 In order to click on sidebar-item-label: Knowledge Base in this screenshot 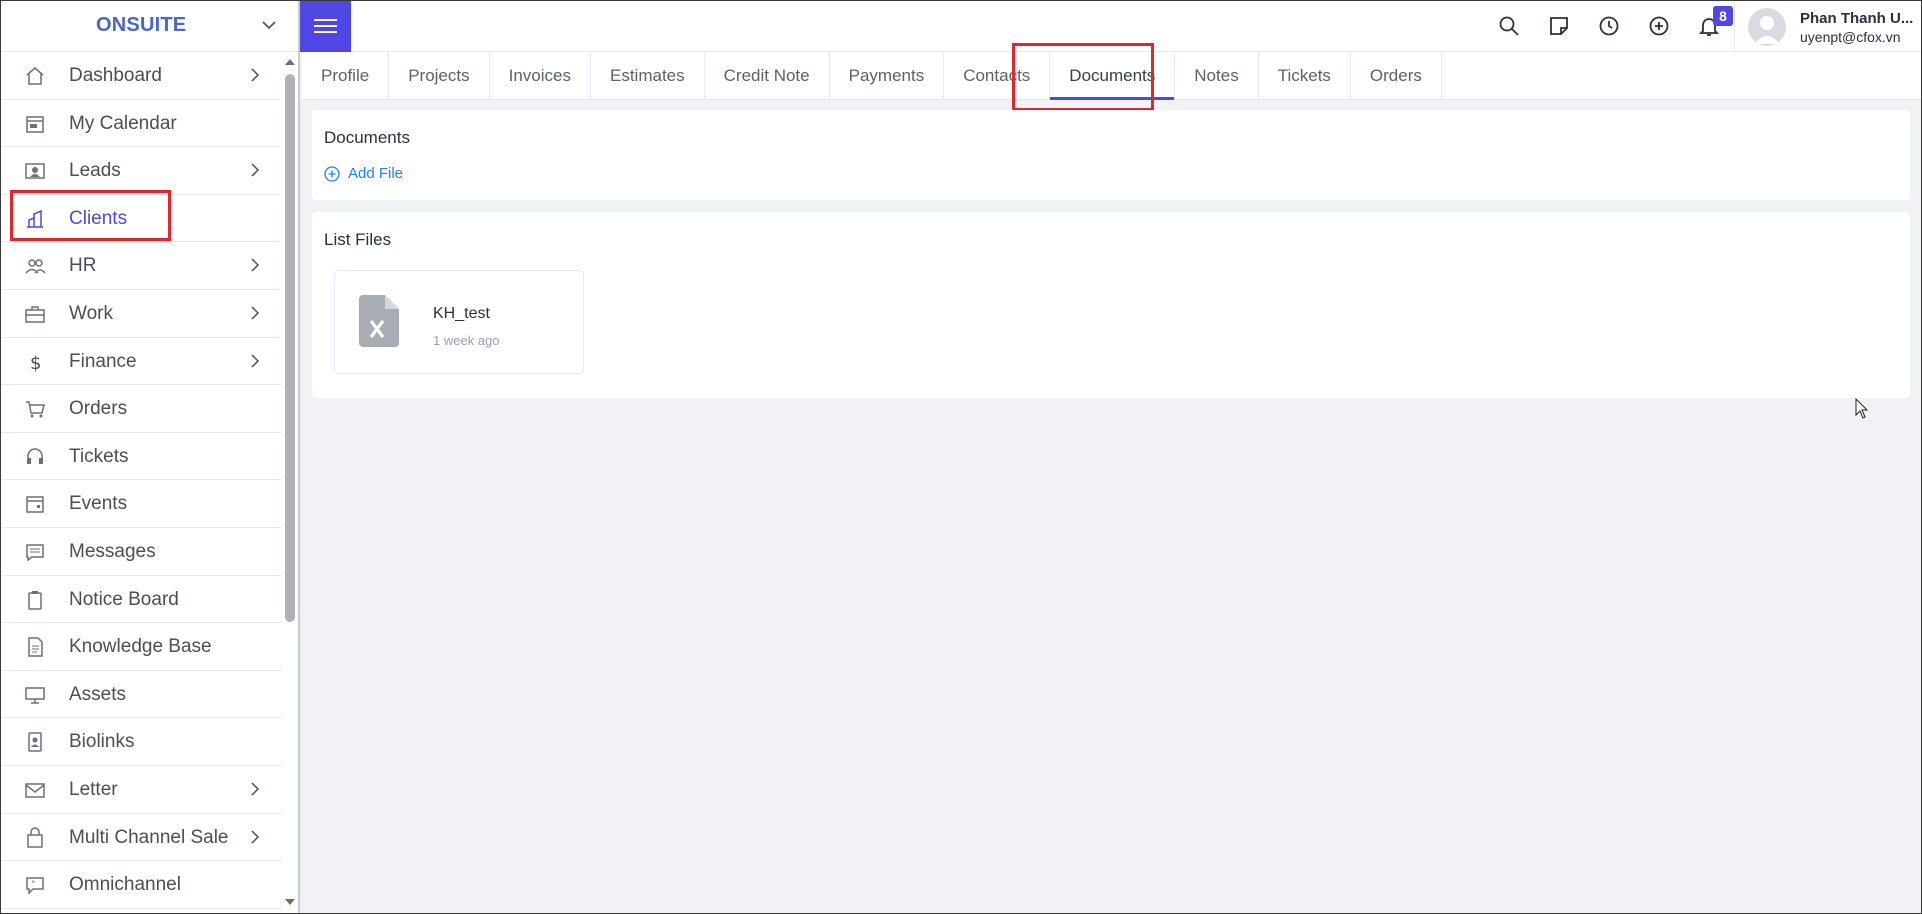, I will do `click(140, 647)`.